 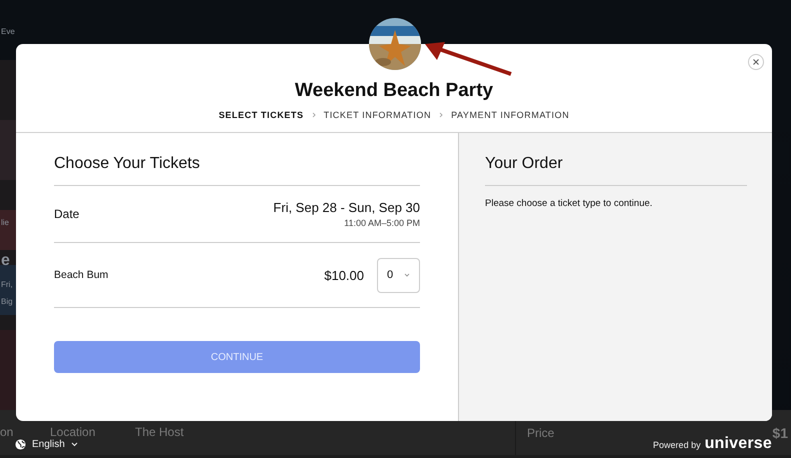 What do you see at coordinates (237, 159) in the screenshot?
I see `section-heading: Choose Your Tickets` at bounding box center [237, 159].